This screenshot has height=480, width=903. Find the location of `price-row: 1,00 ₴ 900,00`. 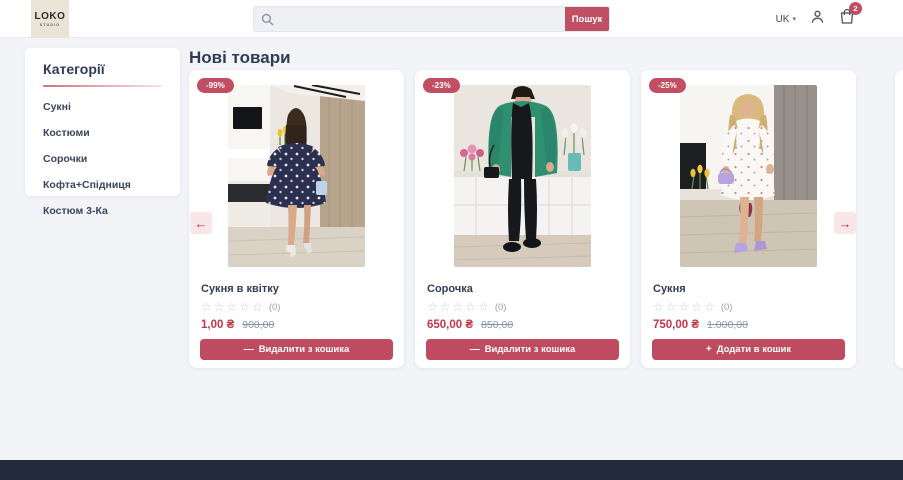

price-row: 1,00 ₴ 900,00 is located at coordinates (296, 325).